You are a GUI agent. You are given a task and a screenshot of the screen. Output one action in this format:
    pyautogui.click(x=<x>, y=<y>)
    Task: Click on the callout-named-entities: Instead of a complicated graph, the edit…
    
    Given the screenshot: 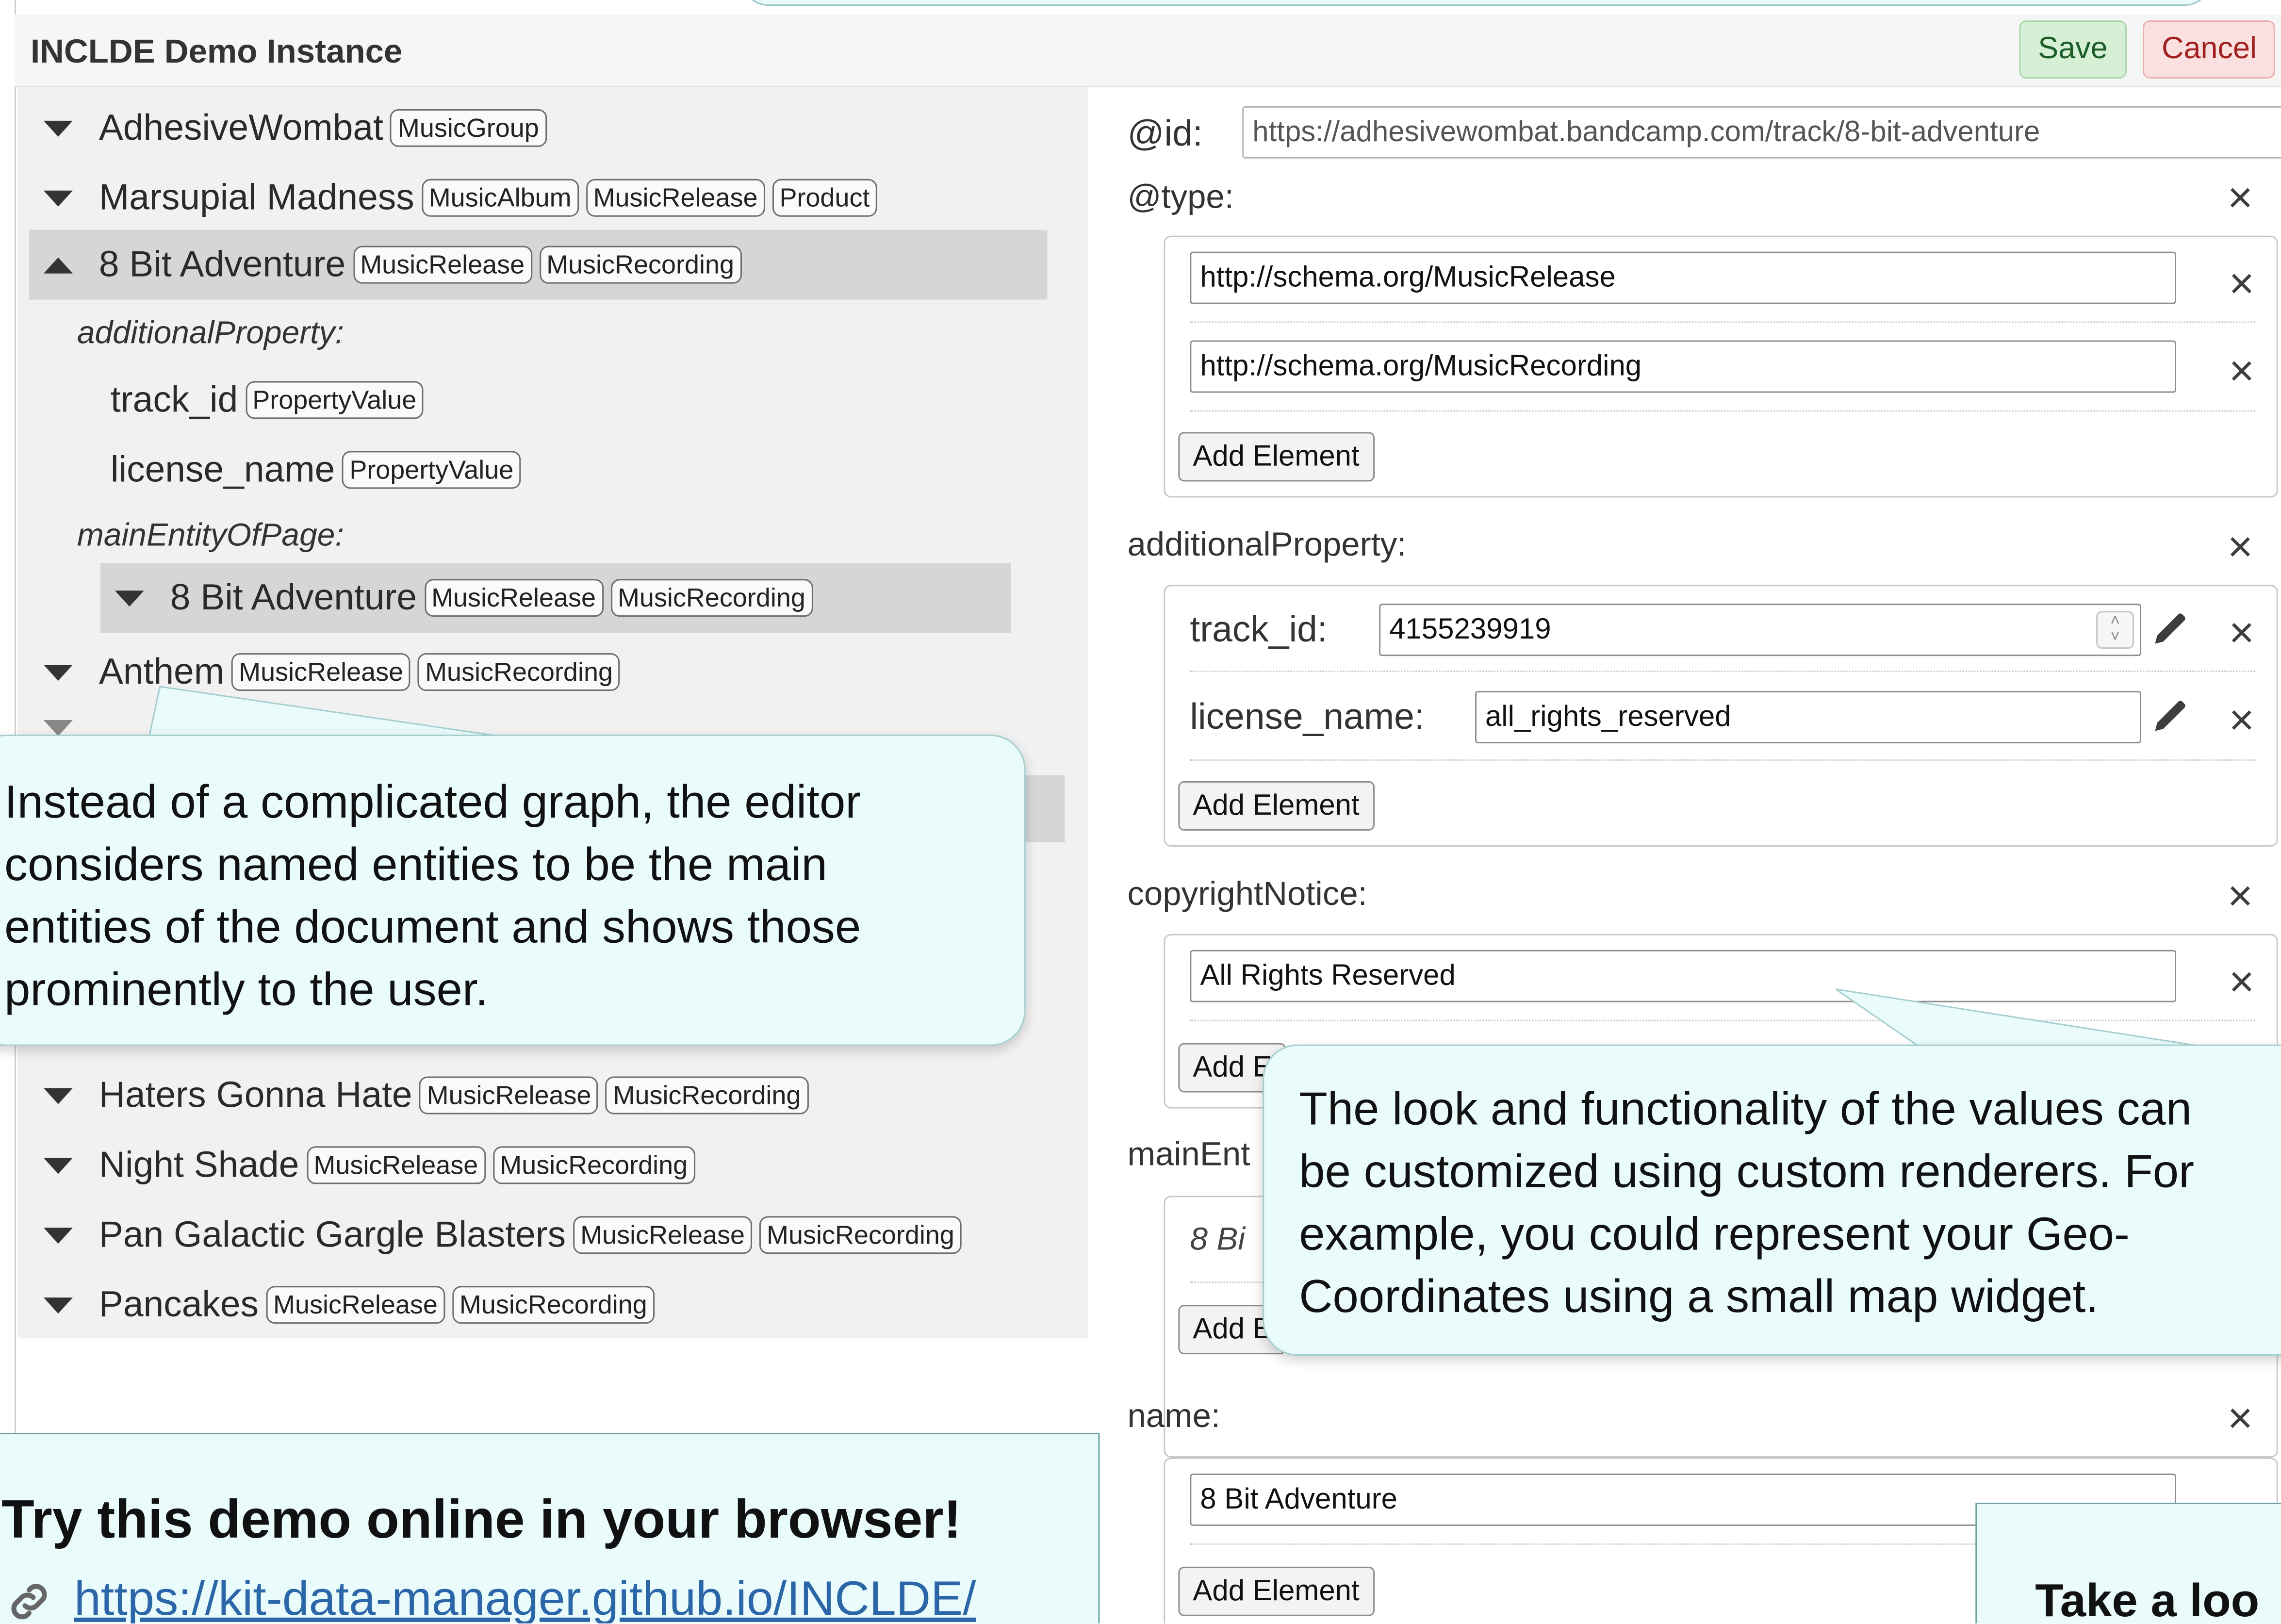 What is the action you would take?
    pyautogui.click(x=513, y=890)
    